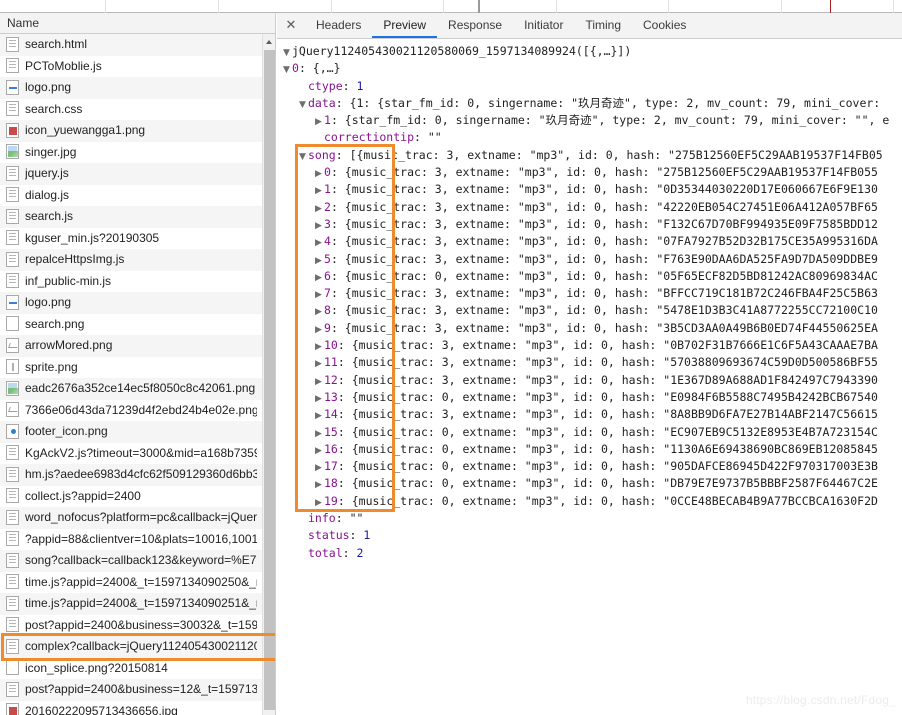 Image resolution: width=902 pixels, height=715 pixels. What do you see at coordinates (137, 496) in the screenshot?
I see `list-item: collect.js?appid=2400` at bounding box center [137, 496].